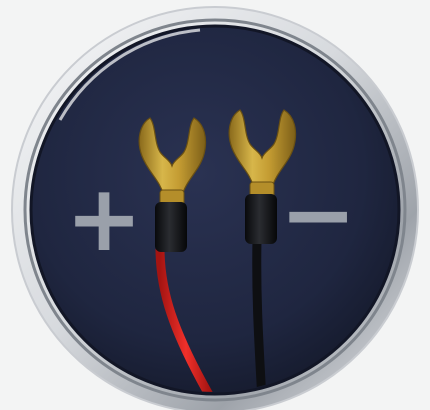 Image resolution: width=430 pixels, height=410 pixels. Describe the element at coordinates (261, 219) in the screenshot. I see `negative-sleeve` at that location.